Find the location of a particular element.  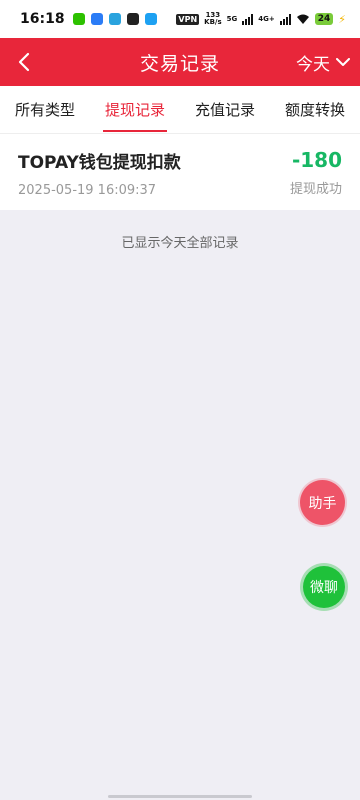

transaction-status: 提现成功 is located at coordinates (315, 189).